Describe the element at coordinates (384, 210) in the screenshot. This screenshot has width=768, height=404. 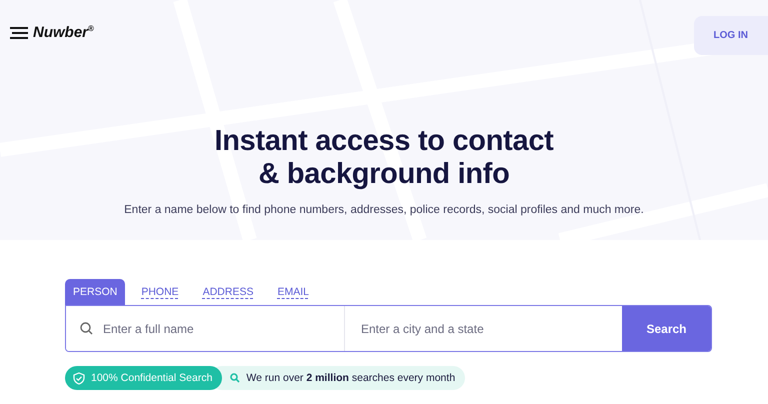
I see `subtitle: Enter a name below to find phone numbers, addresses, police records, social profiles and much more.` at that location.